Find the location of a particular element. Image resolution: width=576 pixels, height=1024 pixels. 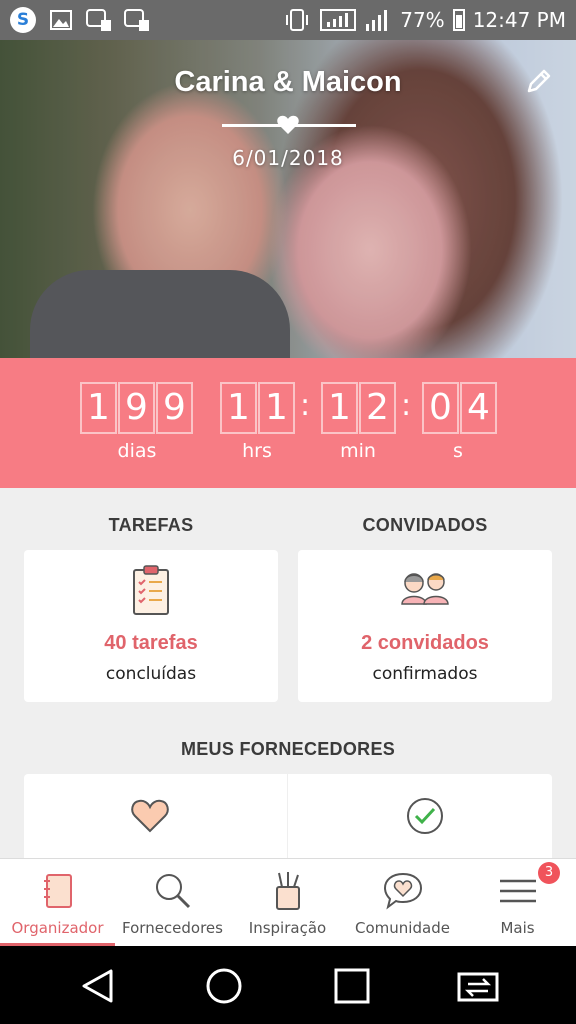

clipboard-checklist-icon is located at coordinates (151, 590).